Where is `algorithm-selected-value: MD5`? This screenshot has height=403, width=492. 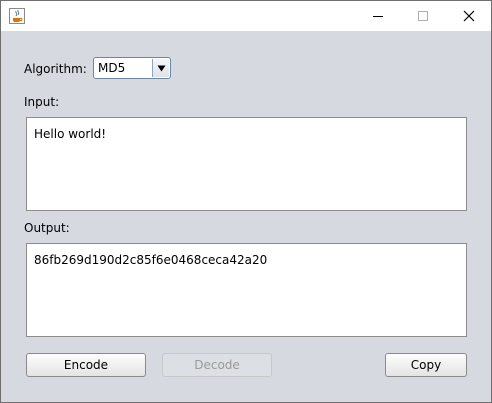 algorithm-selected-value: MD5 is located at coordinates (112, 68).